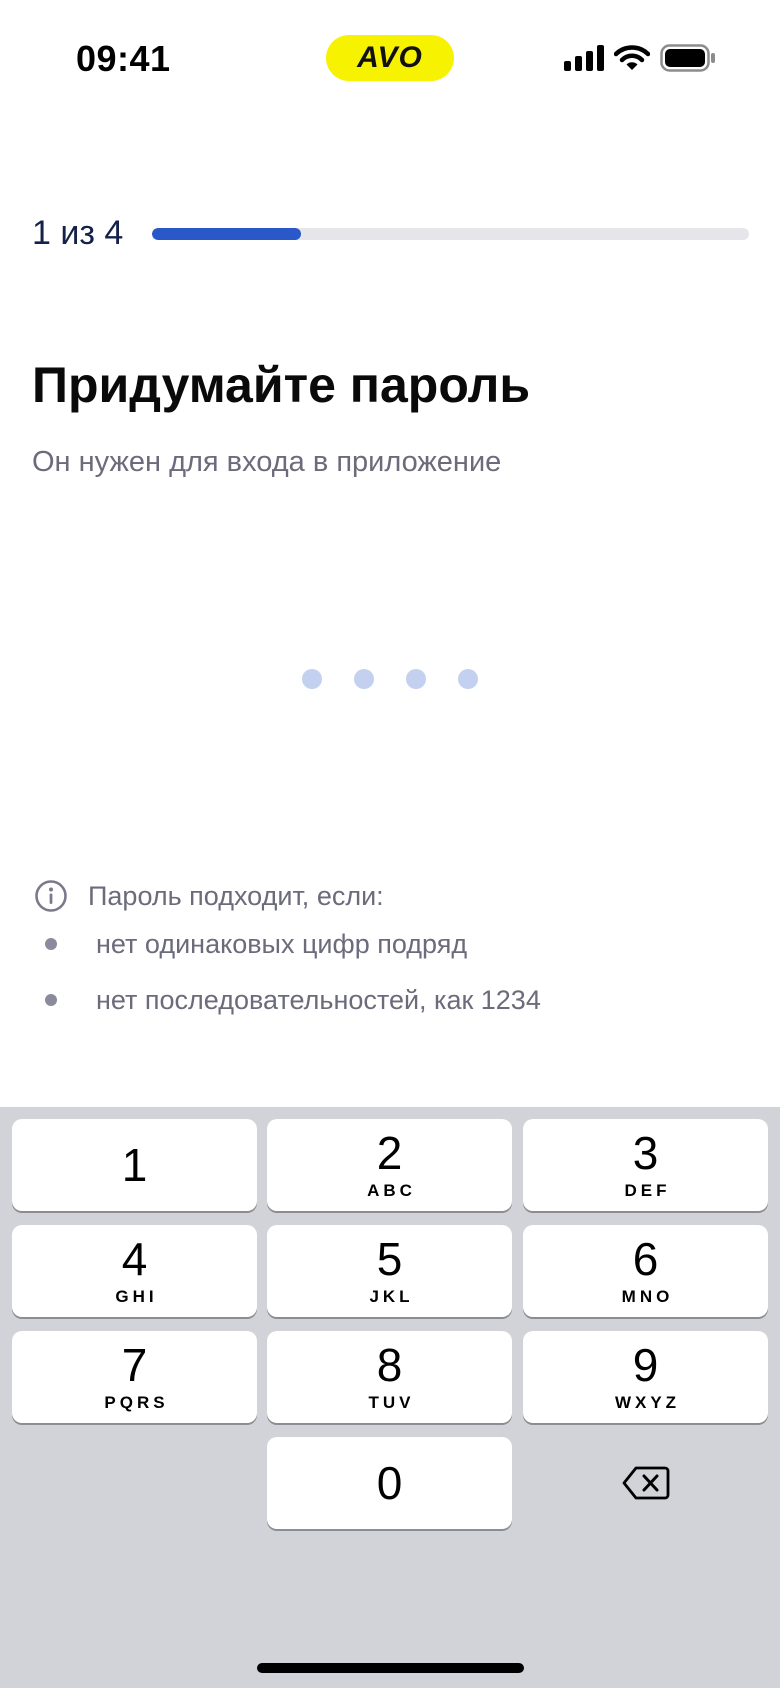  I want to click on key-5: 5 JKL, so click(389, 1271).